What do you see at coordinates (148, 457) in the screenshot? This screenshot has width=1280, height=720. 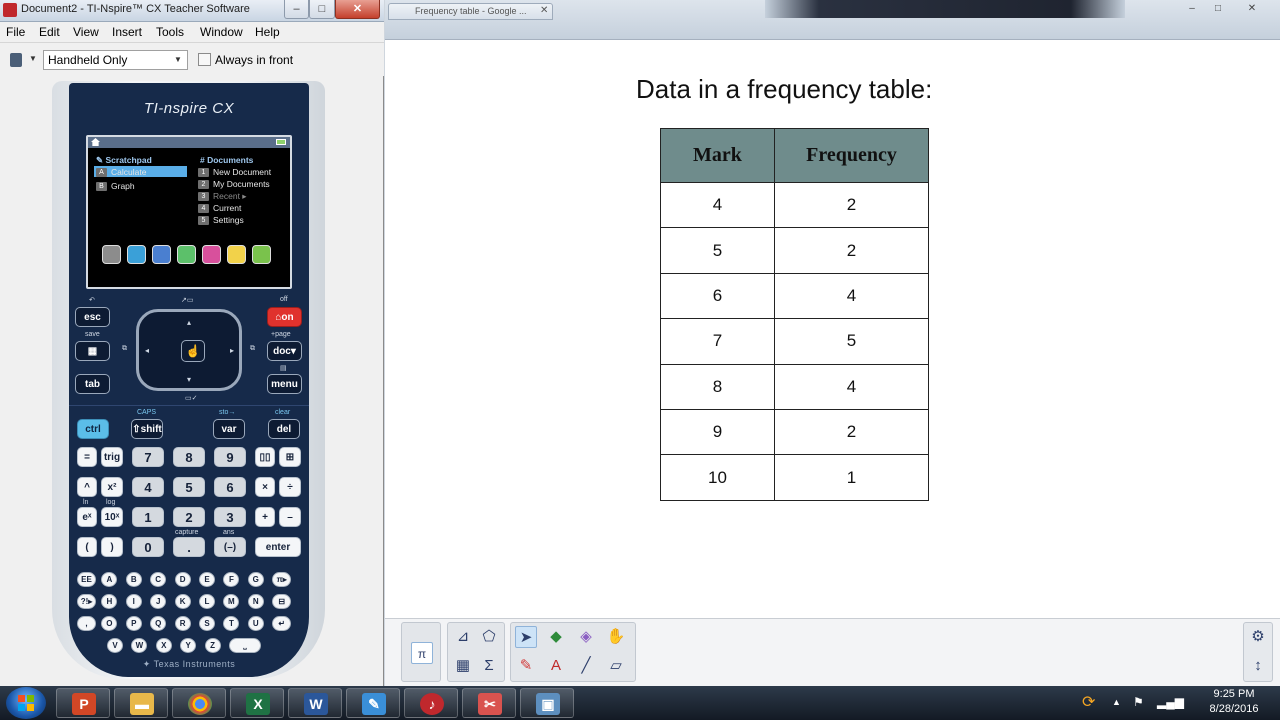 I see `key-7: 7` at bounding box center [148, 457].